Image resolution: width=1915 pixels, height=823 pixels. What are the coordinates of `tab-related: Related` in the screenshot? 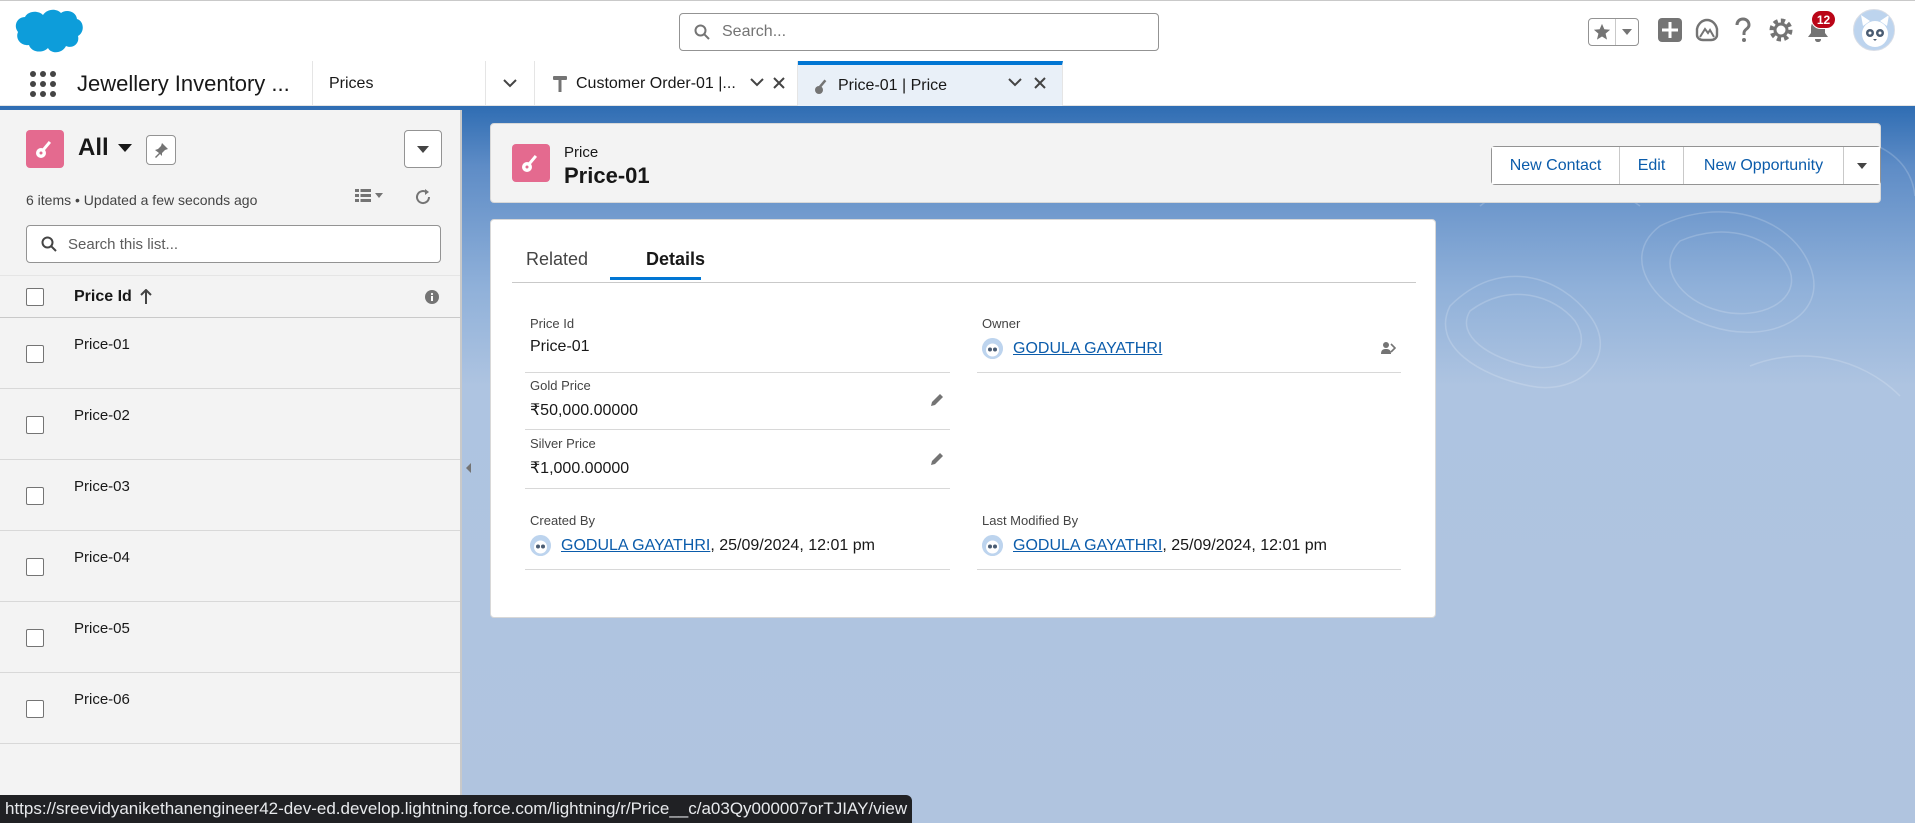 It's located at (557, 259).